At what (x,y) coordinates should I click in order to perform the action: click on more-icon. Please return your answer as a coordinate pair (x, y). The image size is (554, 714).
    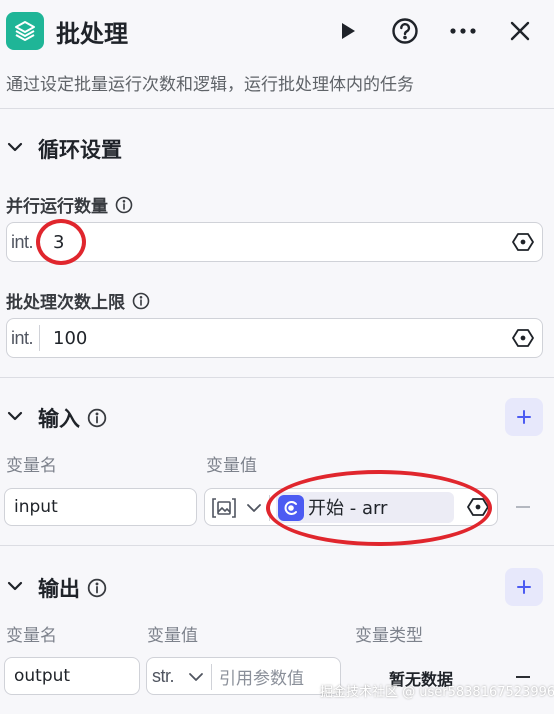
    Looking at the image, I should click on (463, 31).